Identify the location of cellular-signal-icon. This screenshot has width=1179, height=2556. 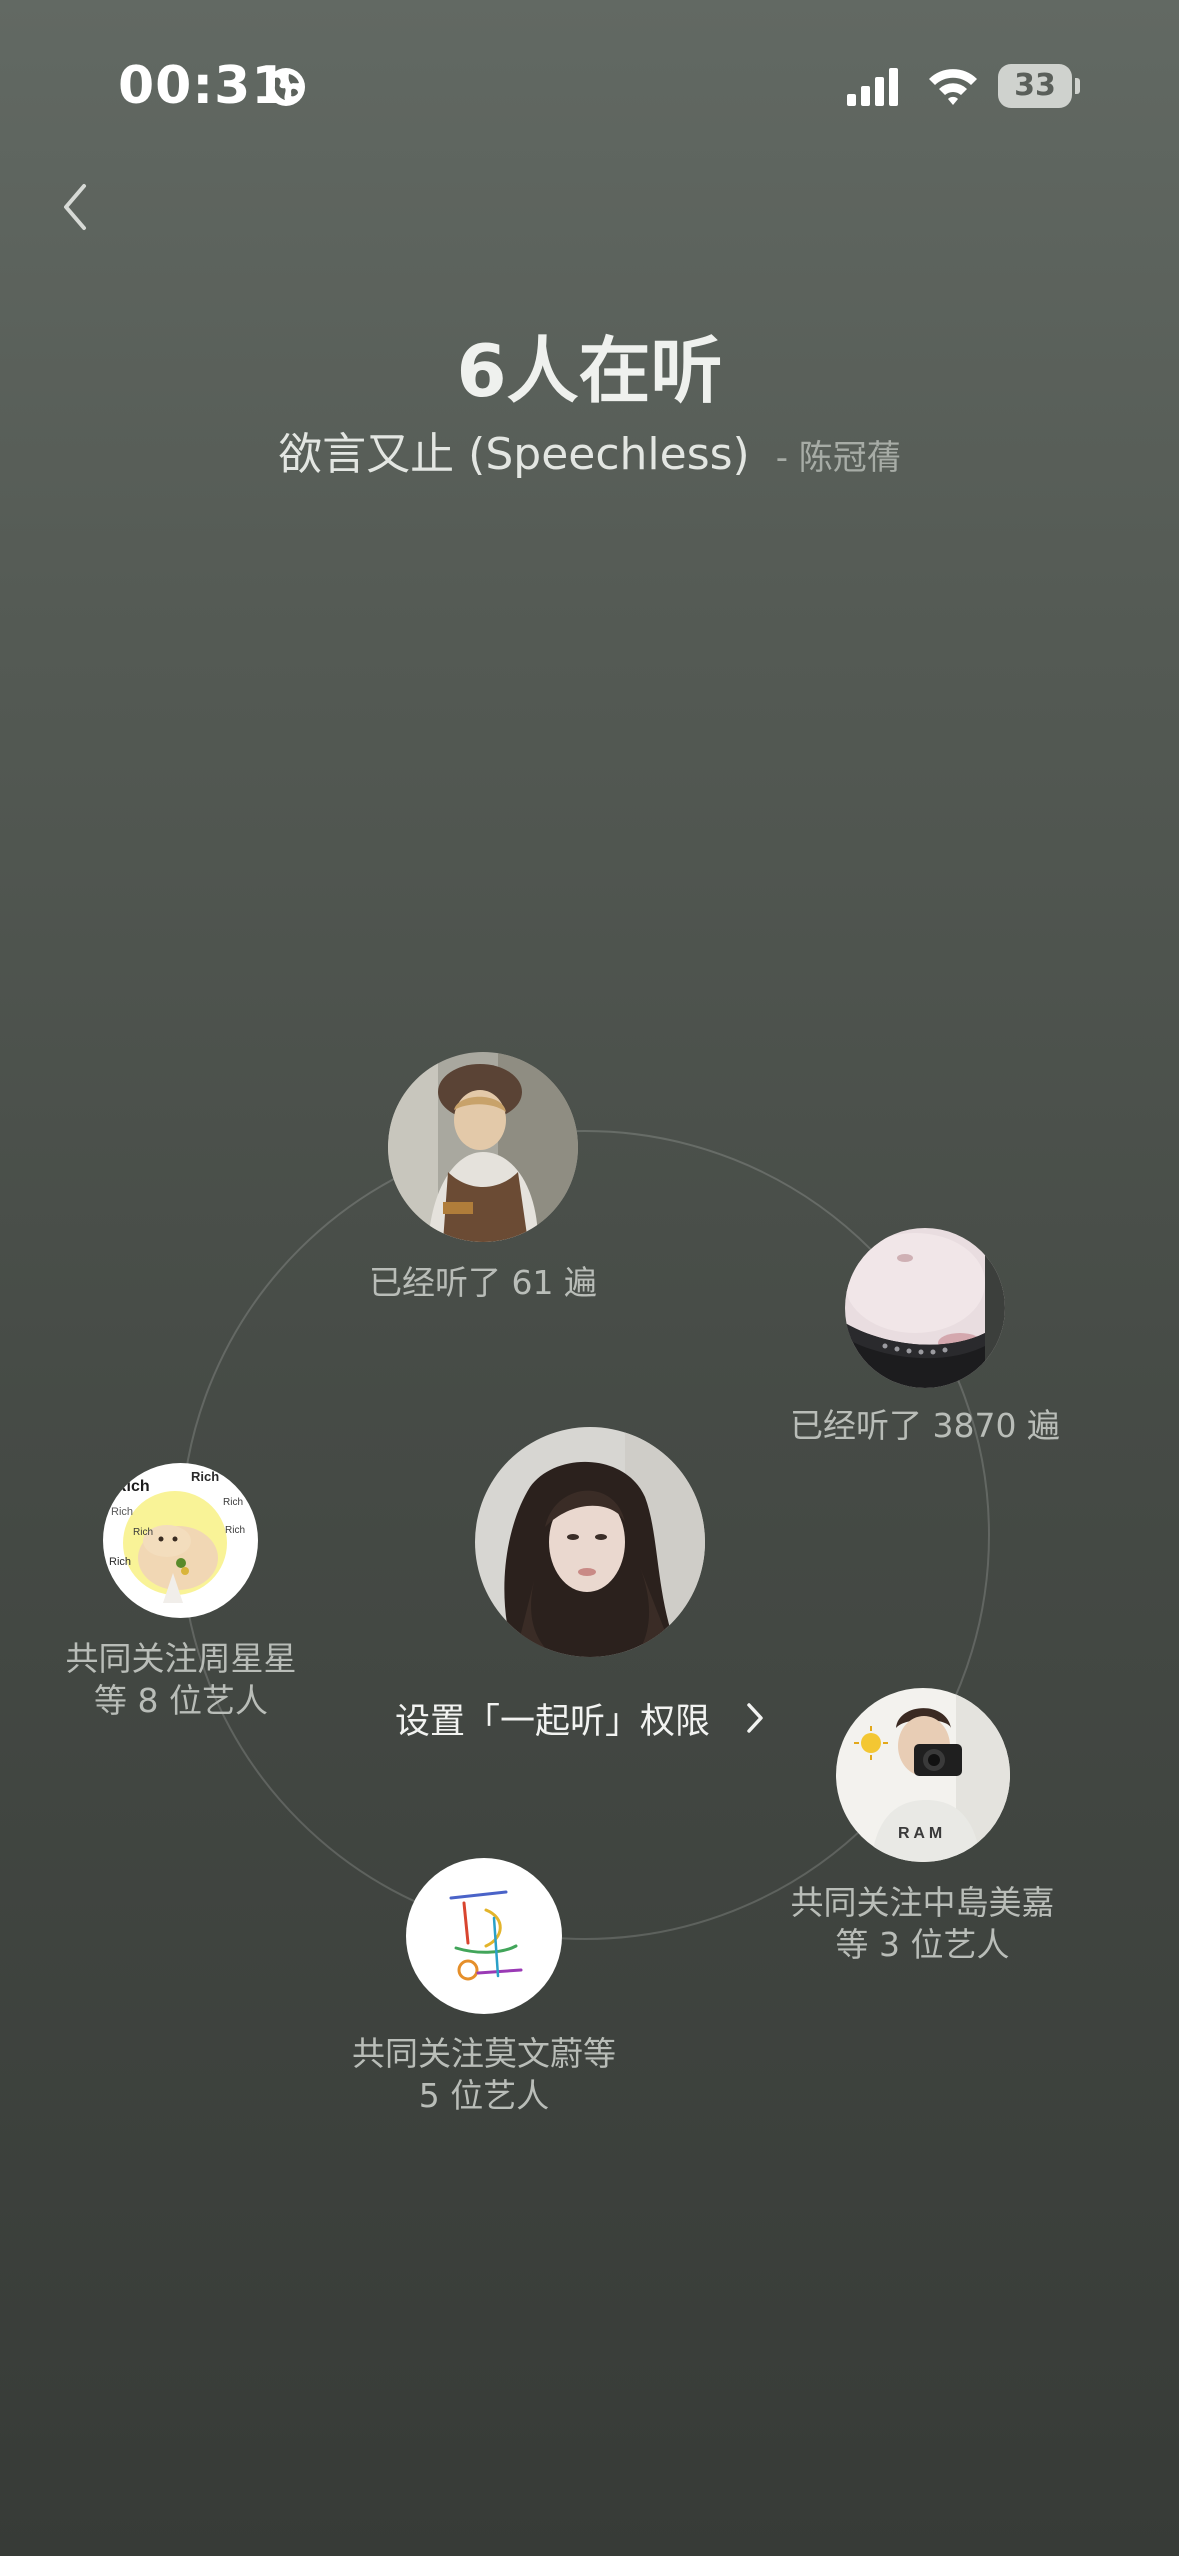
(872, 87).